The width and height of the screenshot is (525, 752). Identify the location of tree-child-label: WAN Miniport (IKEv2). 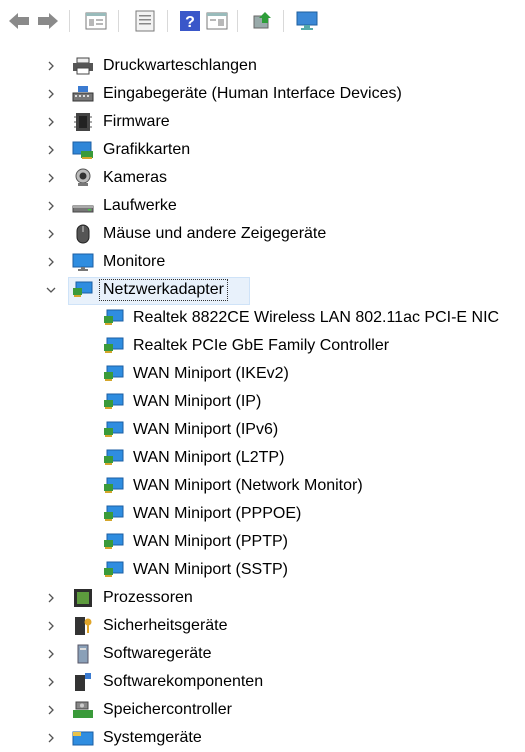
(211, 373).